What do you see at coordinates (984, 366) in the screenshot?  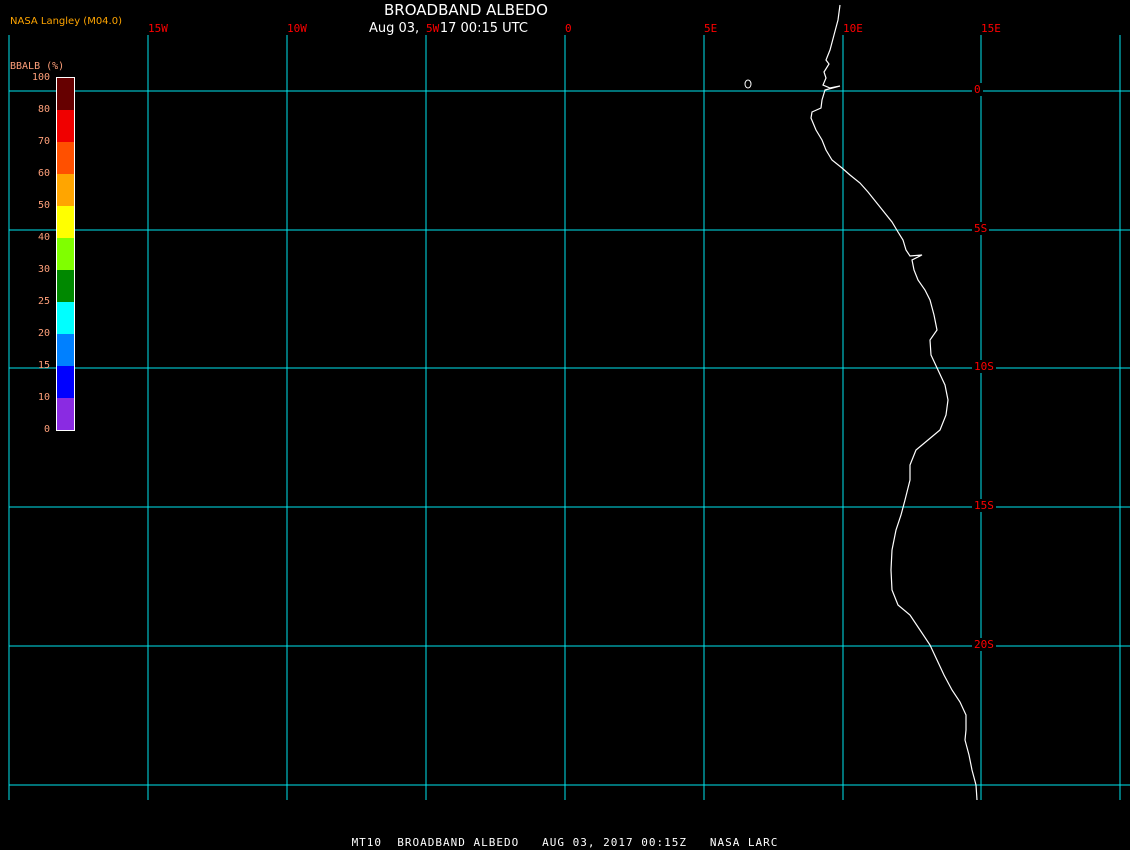 I see `latitude-label: 10S` at bounding box center [984, 366].